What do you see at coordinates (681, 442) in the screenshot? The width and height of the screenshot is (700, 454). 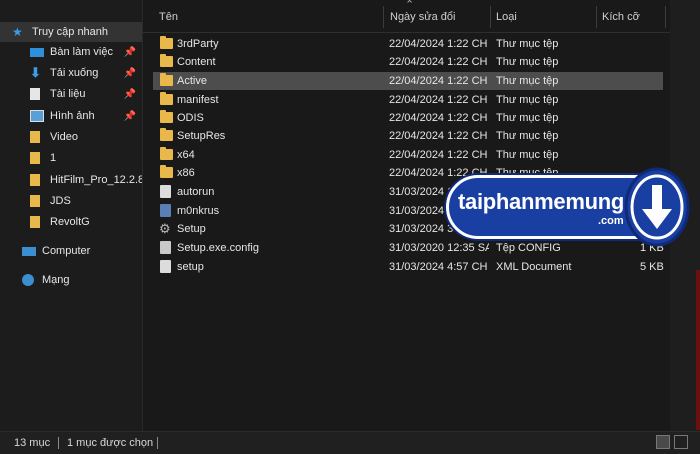 I see `large-icons-view-button` at bounding box center [681, 442].